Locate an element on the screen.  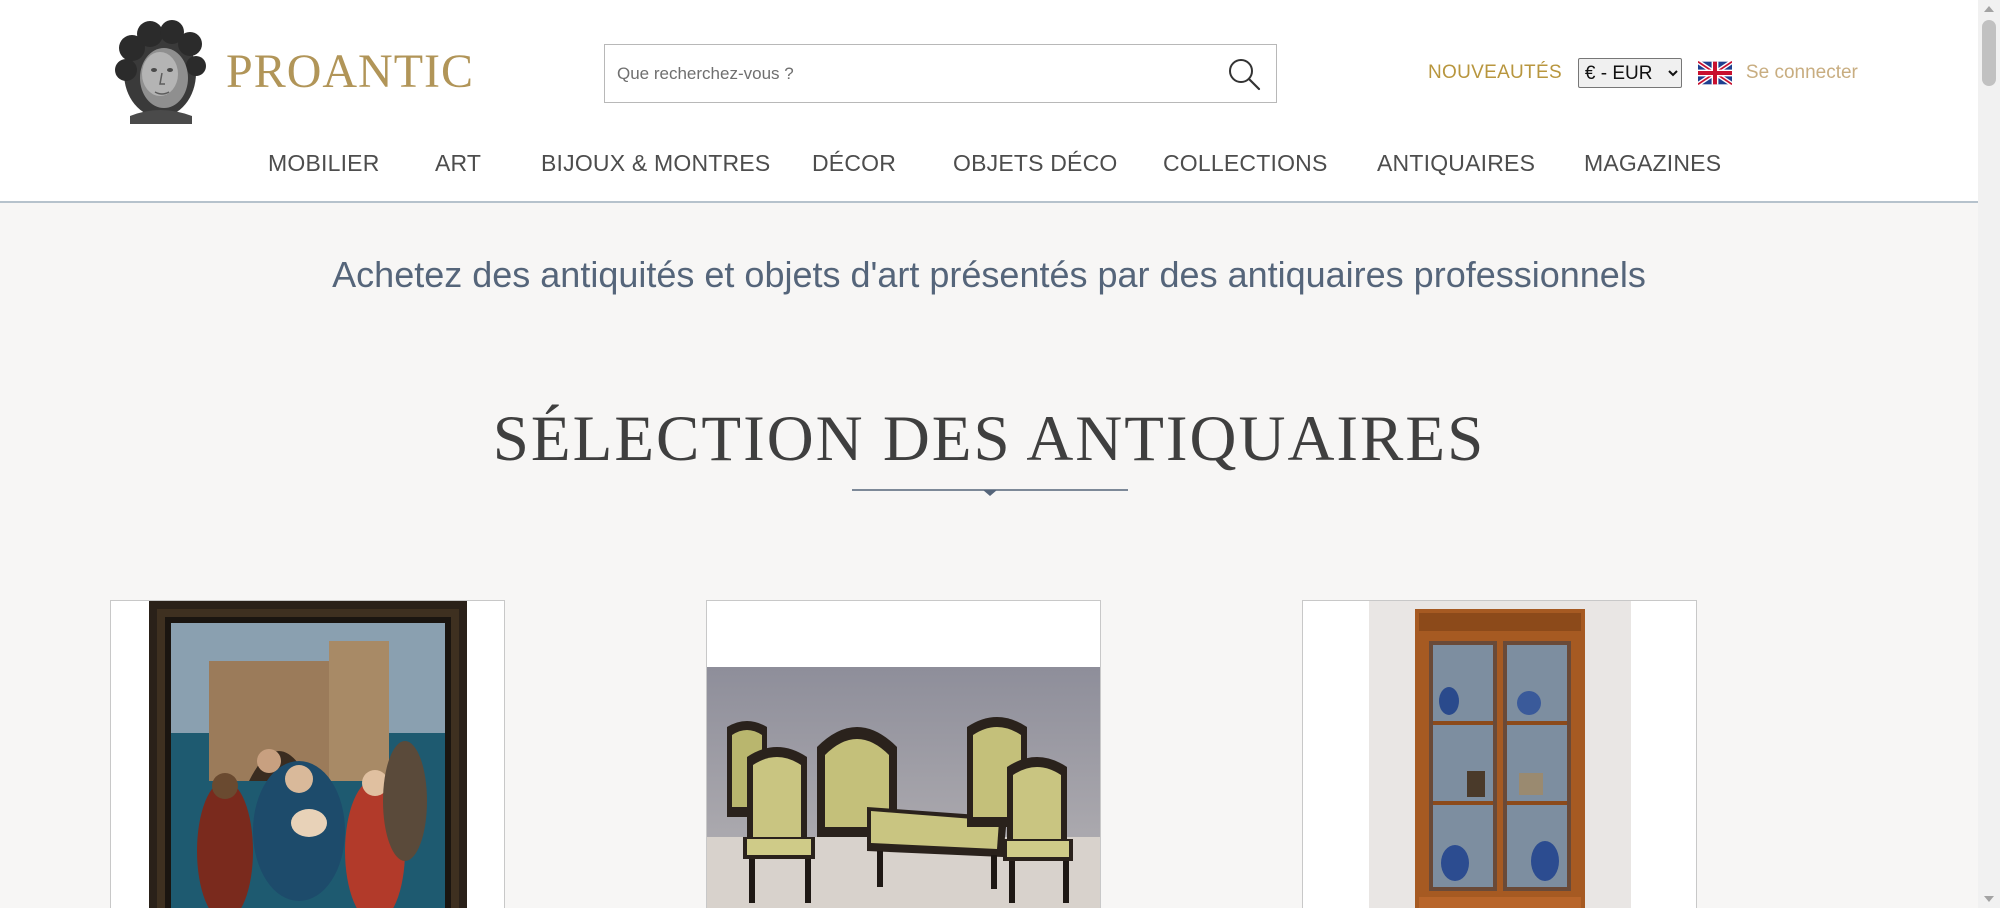
scrollbar-thumb is located at coordinates (1989, 53).